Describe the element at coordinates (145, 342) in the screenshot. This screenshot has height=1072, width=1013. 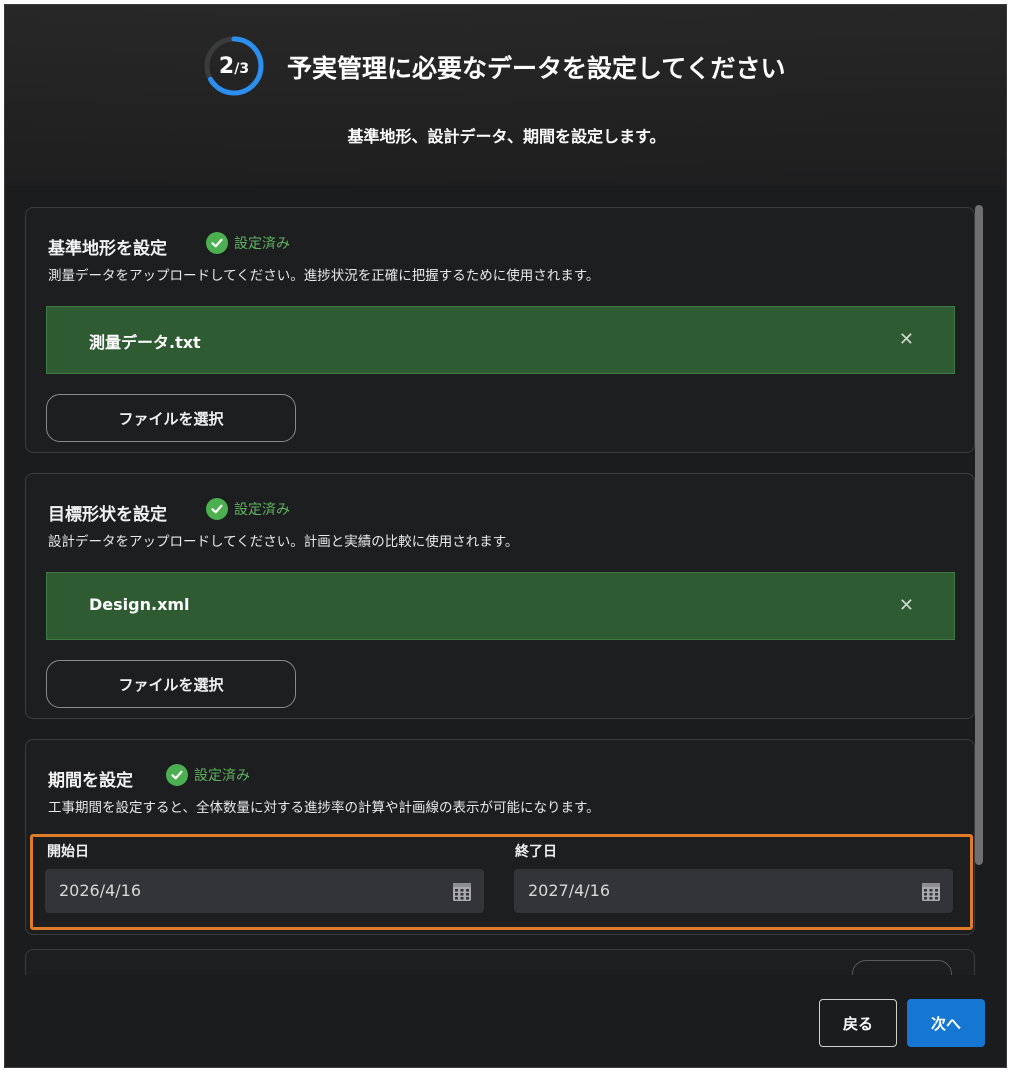
I see `terrain-file-name: 測量データ.txt` at that location.